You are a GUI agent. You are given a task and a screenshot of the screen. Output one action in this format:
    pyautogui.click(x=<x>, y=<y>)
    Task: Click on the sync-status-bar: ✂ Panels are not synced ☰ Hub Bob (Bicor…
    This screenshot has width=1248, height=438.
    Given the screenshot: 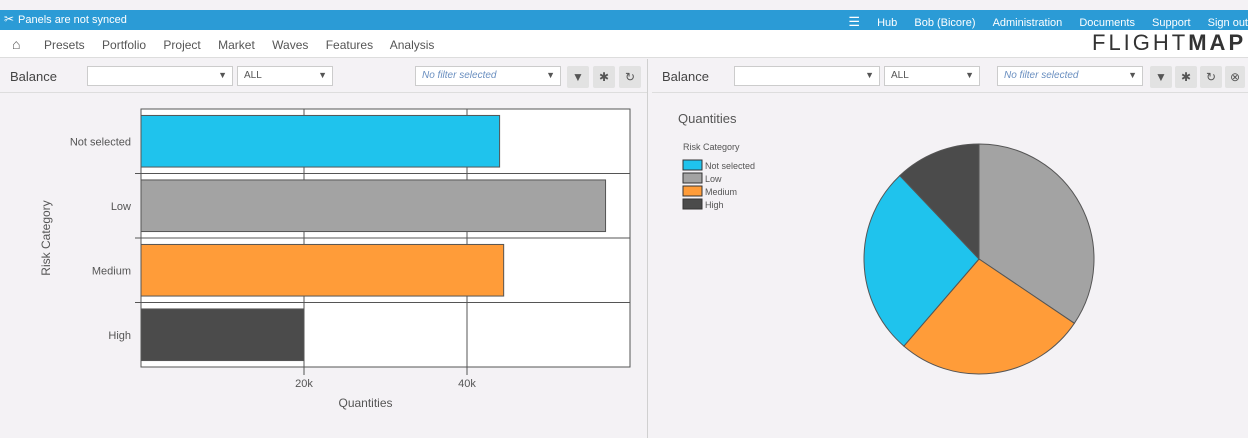 What is the action you would take?
    pyautogui.click(x=624, y=20)
    